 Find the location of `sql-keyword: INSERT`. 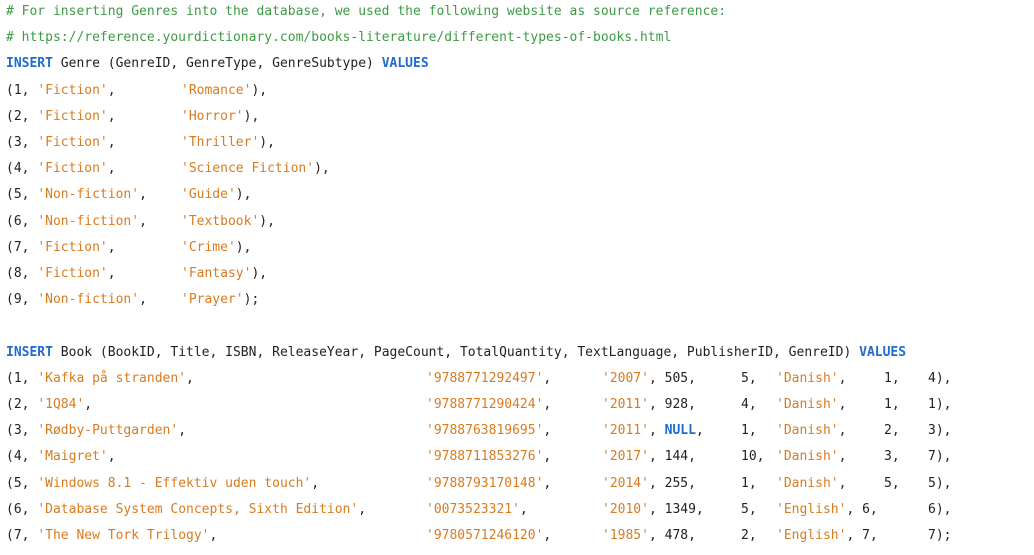

sql-keyword: INSERT is located at coordinates (29, 352).